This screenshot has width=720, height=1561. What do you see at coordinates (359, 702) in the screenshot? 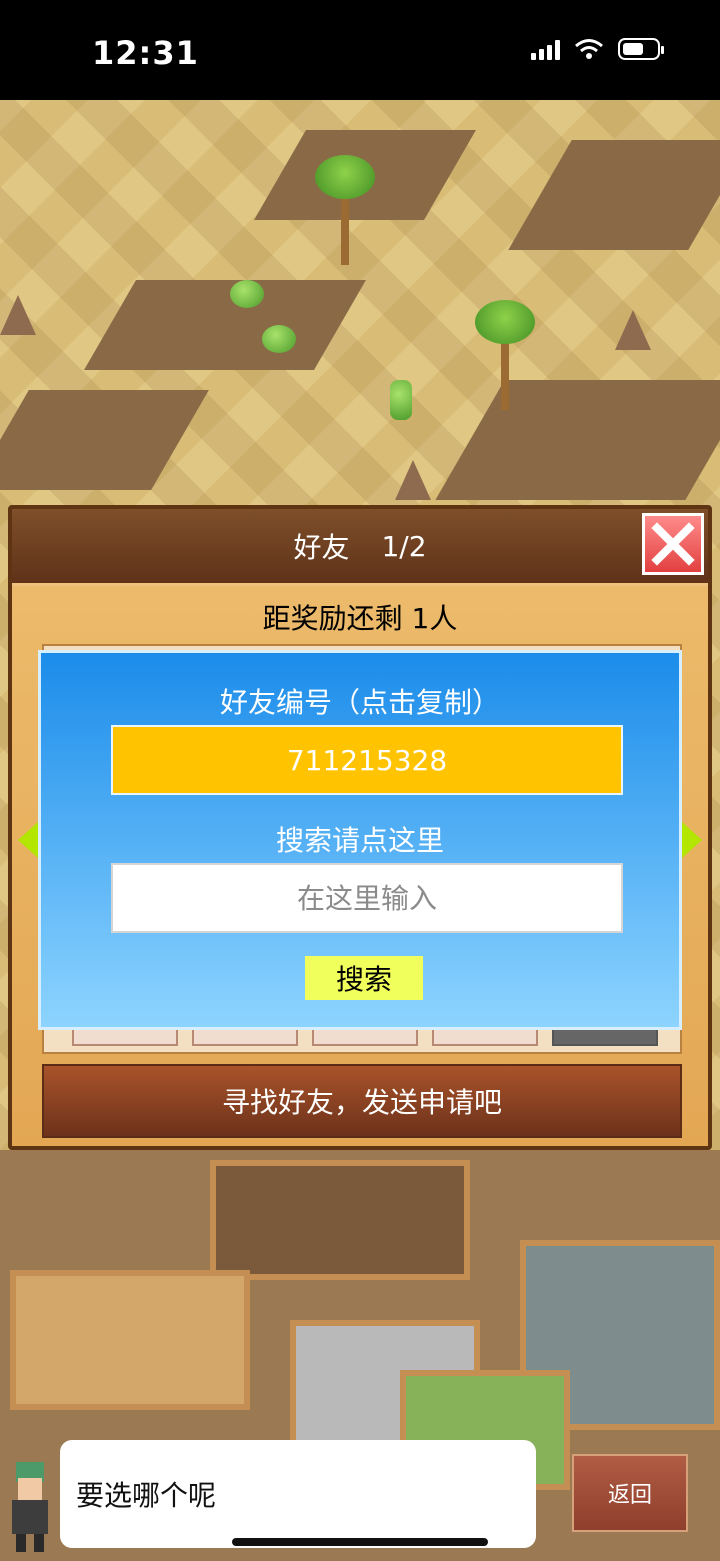
I see `friend-id-label: 好友编号（点击复制）` at bounding box center [359, 702].